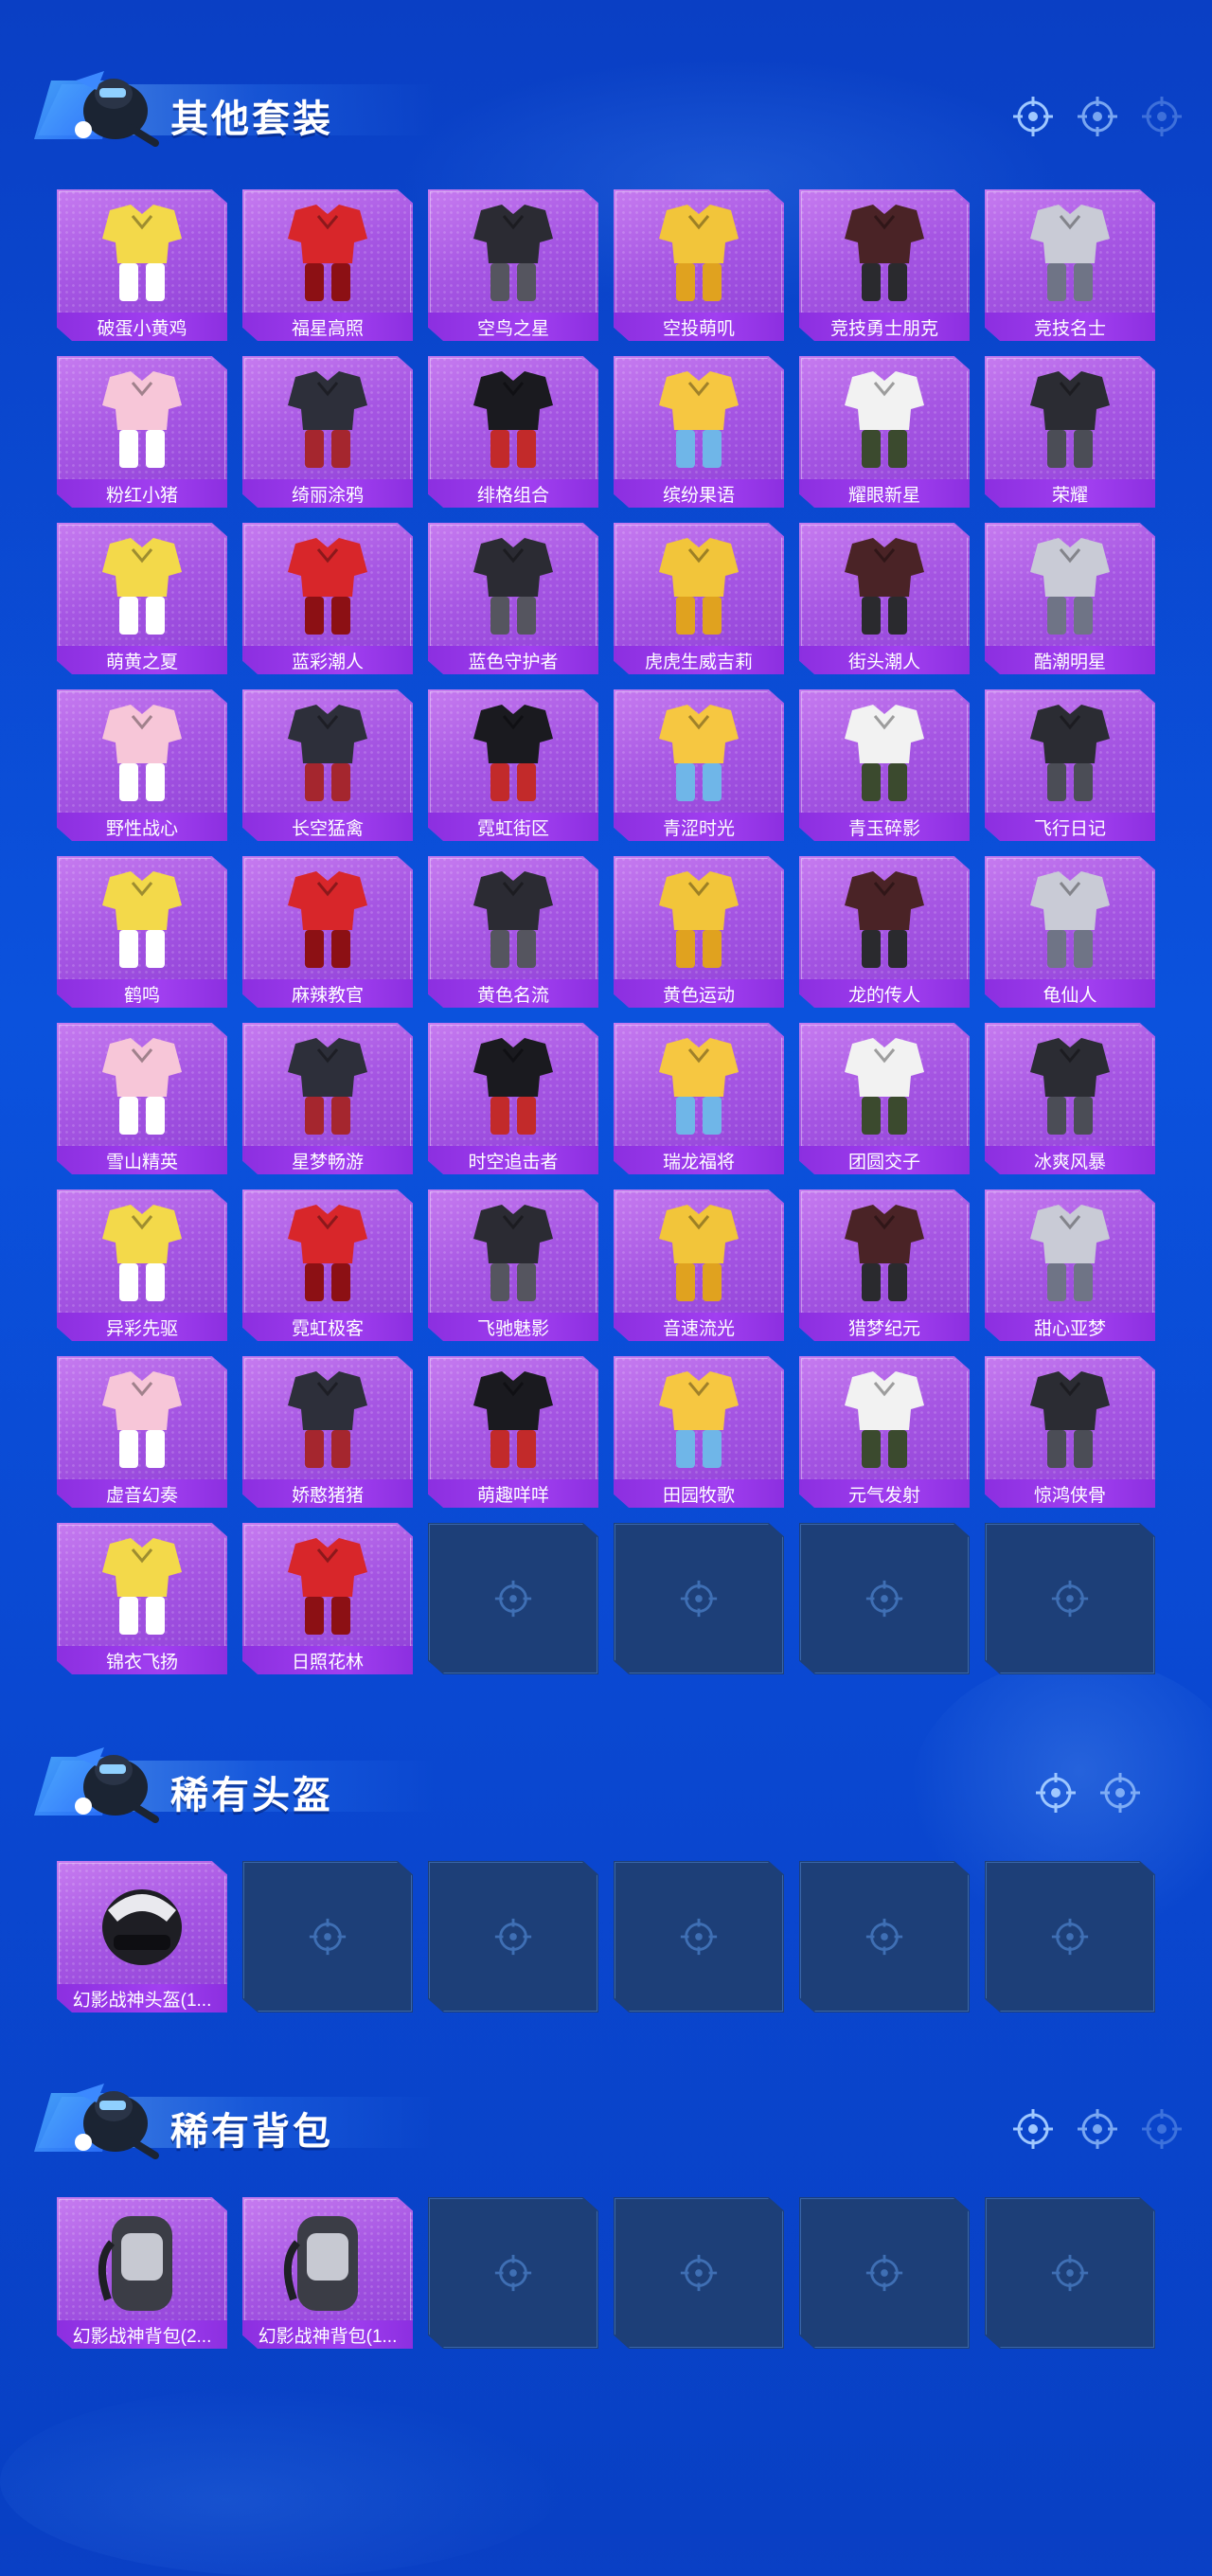  I want to click on section-title: 其他套装, so click(251, 119).